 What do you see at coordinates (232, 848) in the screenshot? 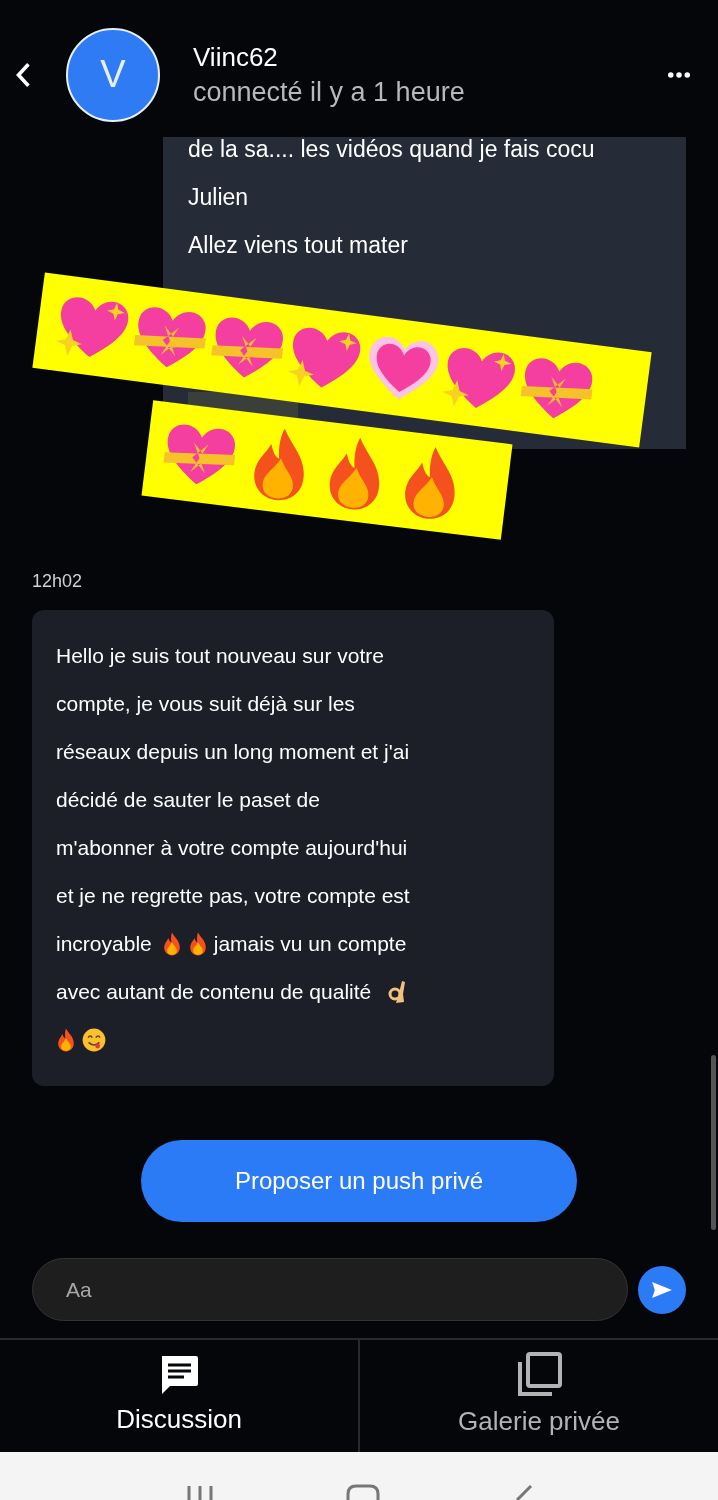
I see `message-text: m'abonner à votre compte aujourd'hui` at bounding box center [232, 848].